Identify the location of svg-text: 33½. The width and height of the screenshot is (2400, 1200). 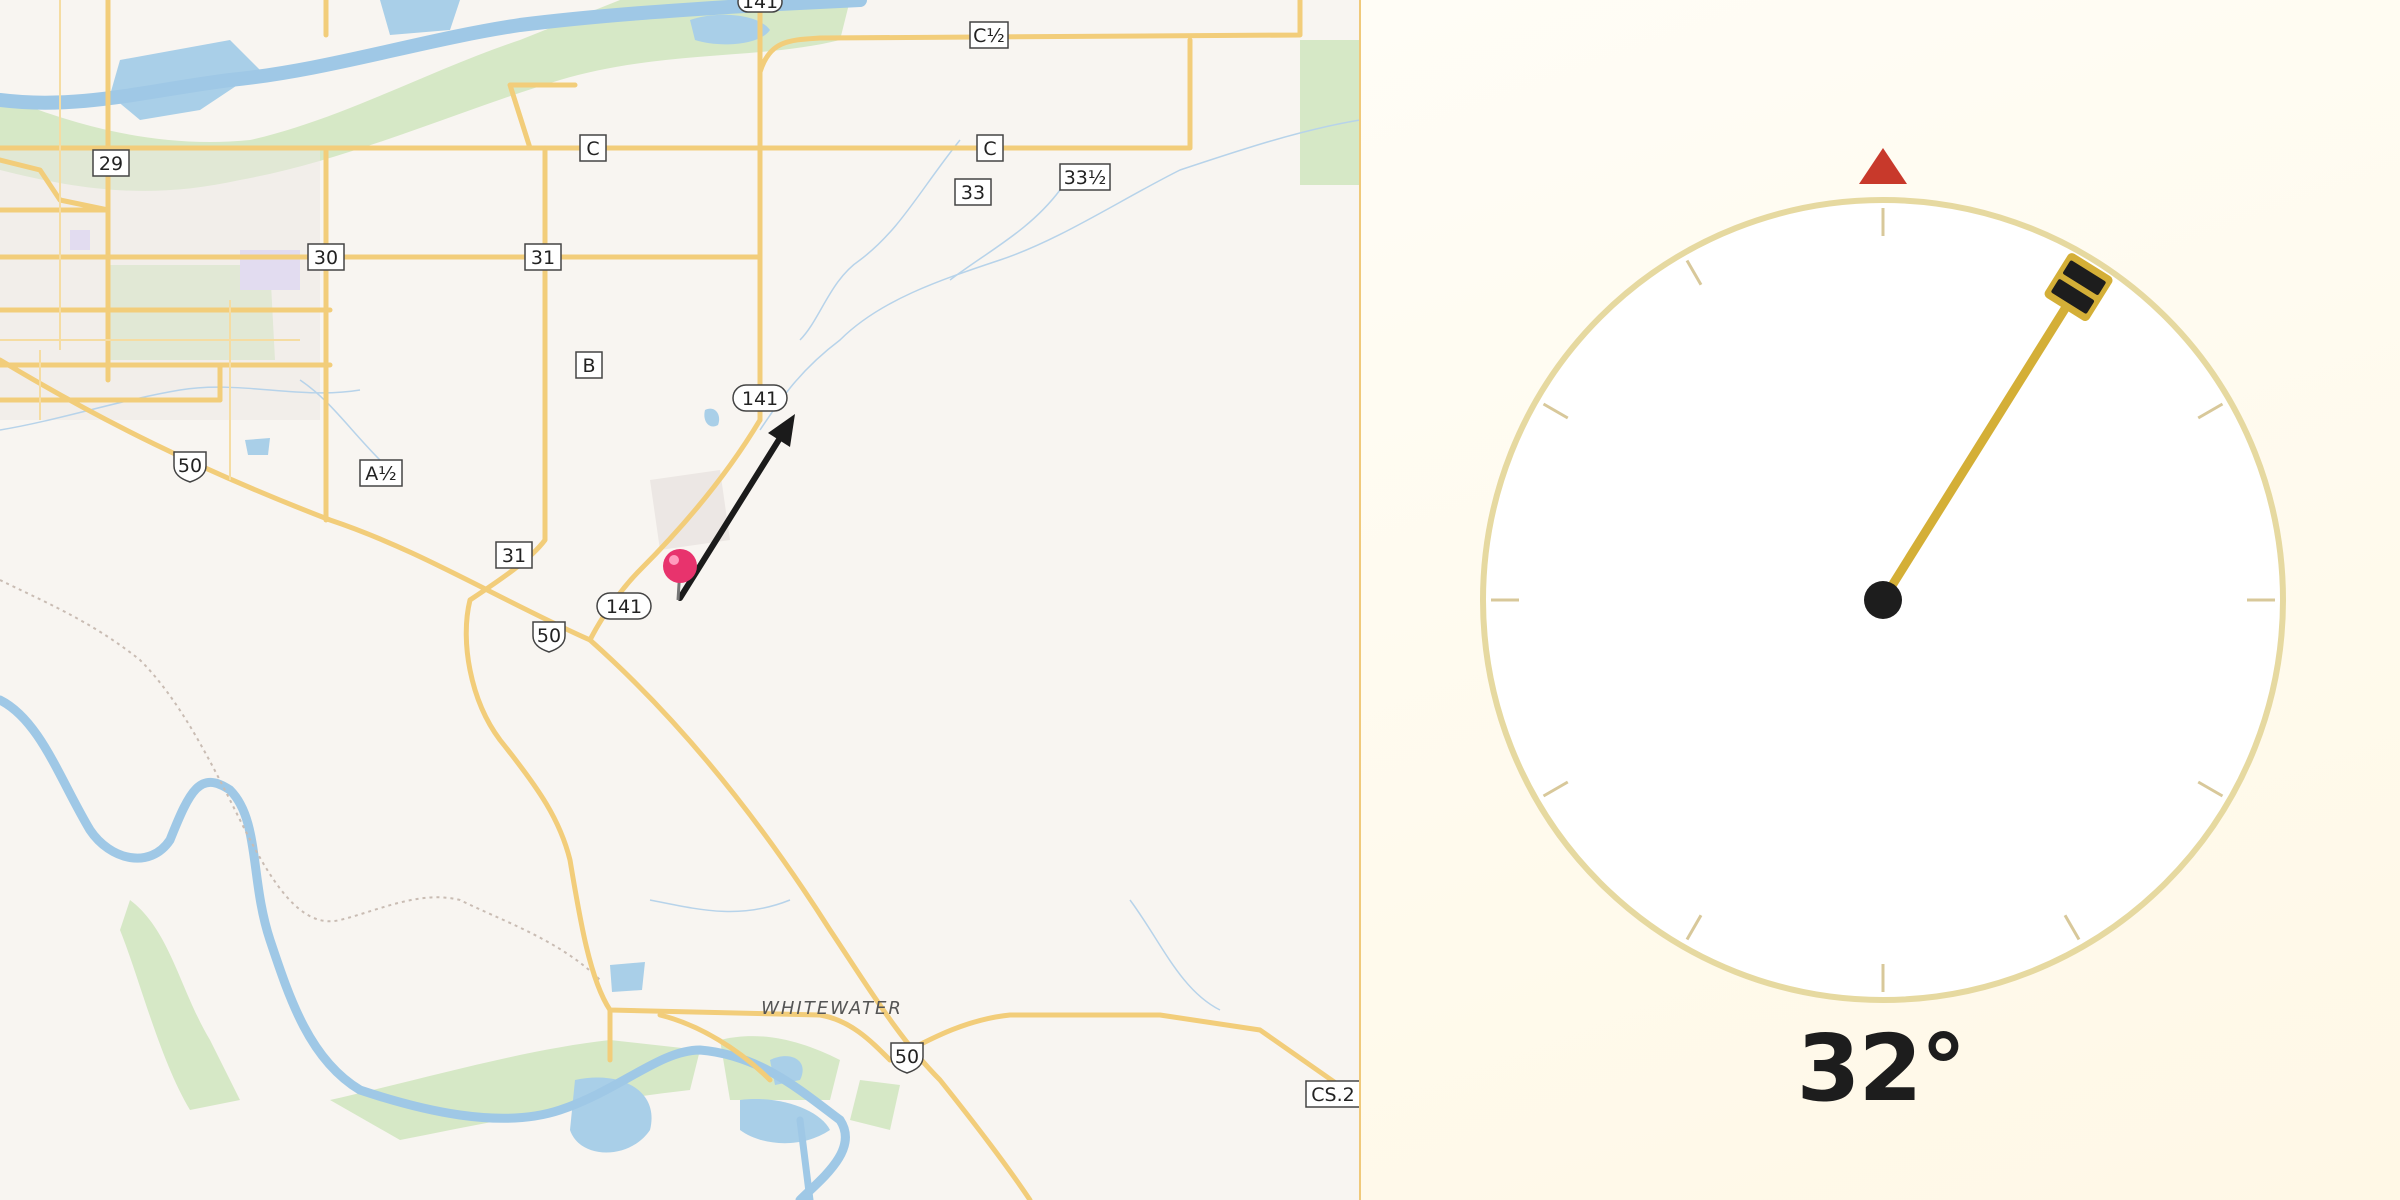
(1085, 178).